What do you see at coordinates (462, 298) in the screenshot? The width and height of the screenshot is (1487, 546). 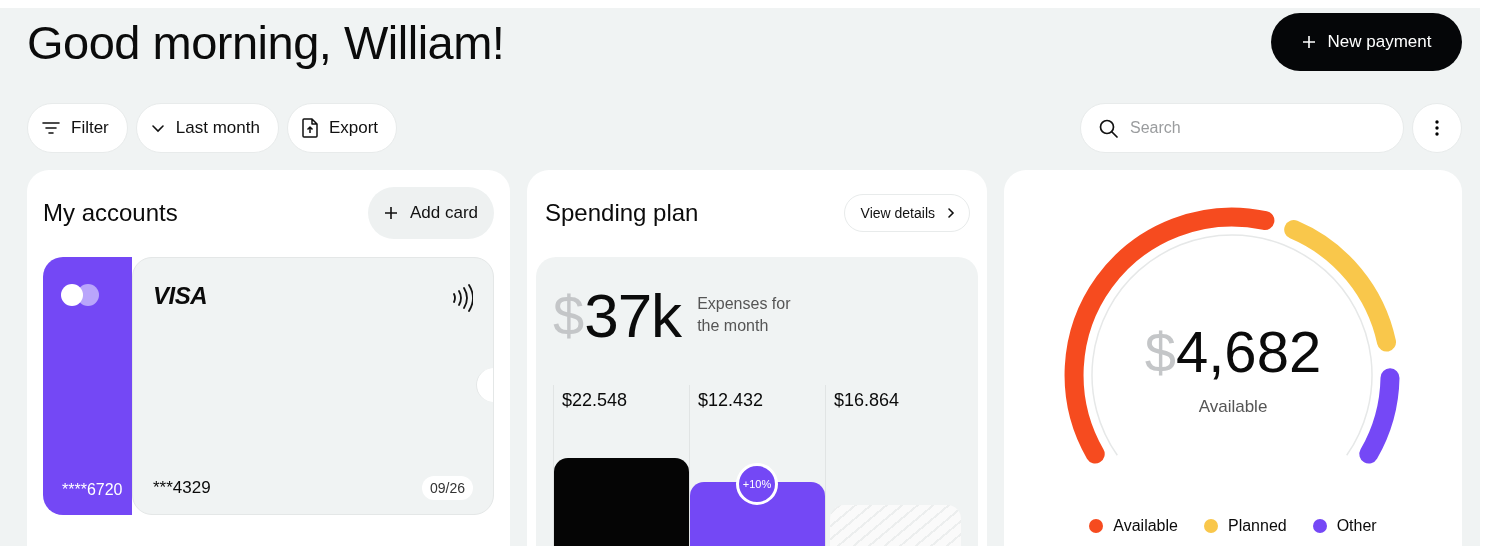 I see `contactless-icon` at bounding box center [462, 298].